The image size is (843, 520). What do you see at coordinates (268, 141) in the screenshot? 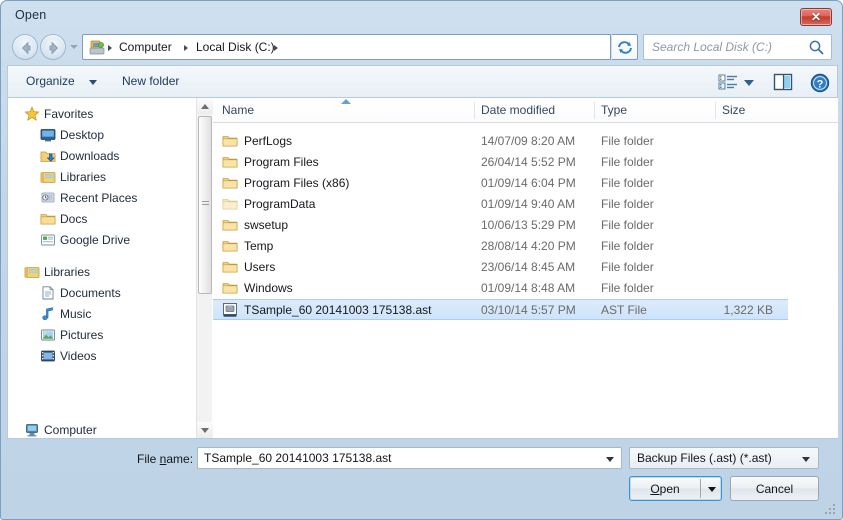
I see `file-name: PerfLogs` at bounding box center [268, 141].